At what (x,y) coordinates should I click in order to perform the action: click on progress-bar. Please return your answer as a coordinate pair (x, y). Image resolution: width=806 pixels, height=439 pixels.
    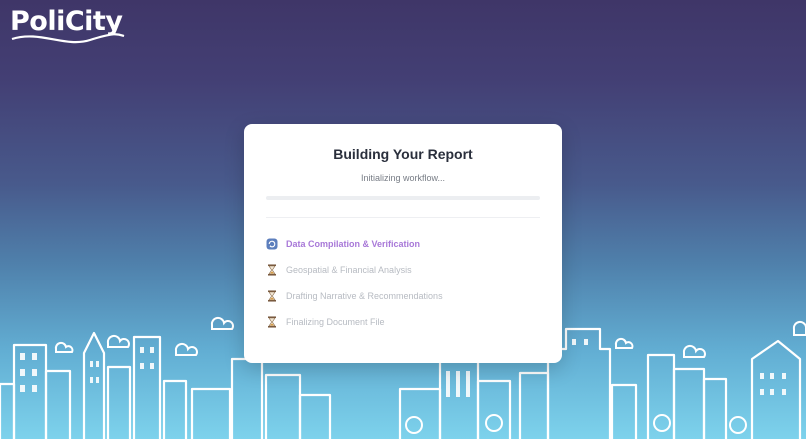
    Looking at the image, I should click on (403, 198).